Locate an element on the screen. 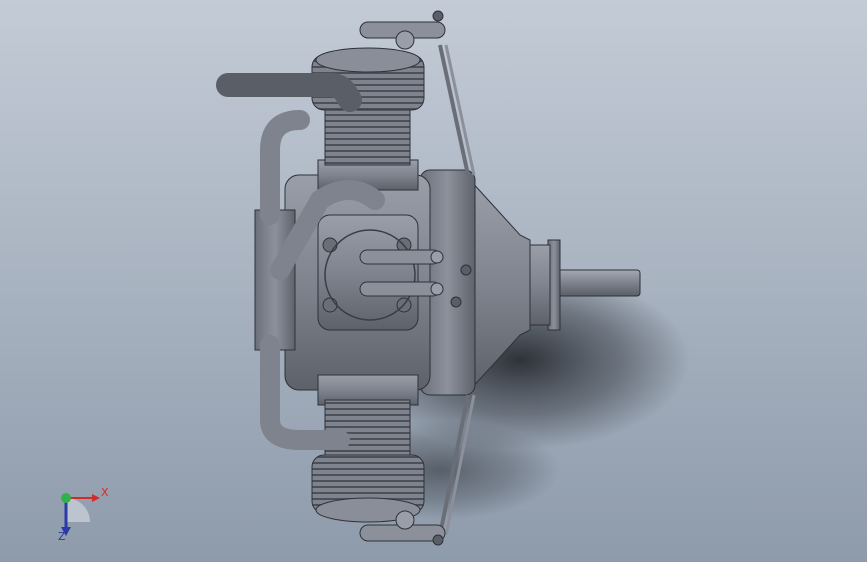 Image resolution: width=867 pixels, height=562 pixels. triad-plane is located at coordinates (78, 510).